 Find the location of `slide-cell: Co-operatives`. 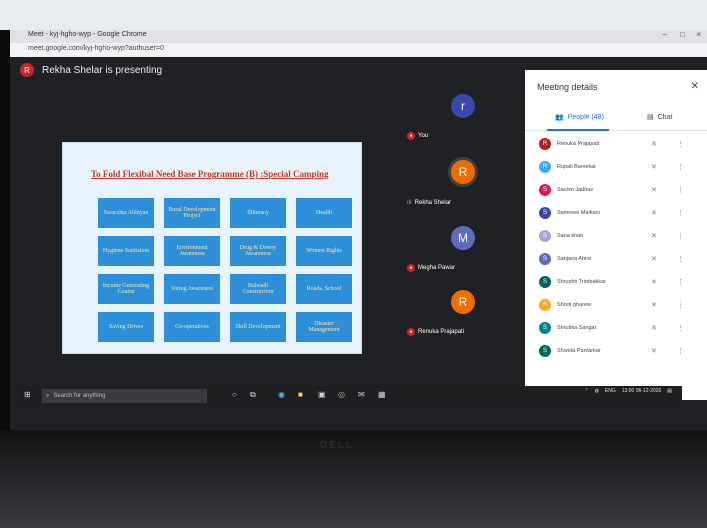

slide-cell: Co-operatives is located at coordinates (192, 327).